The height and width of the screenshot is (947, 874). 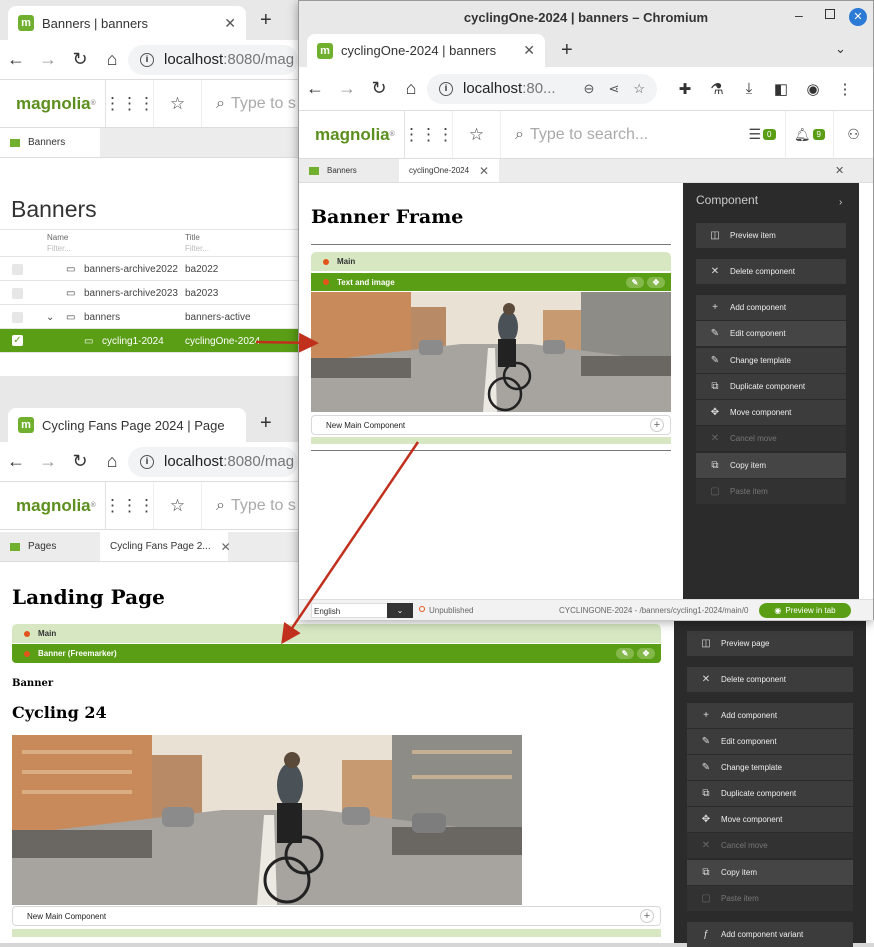 I want to click on action-preview-page: ◫ Preview page, so click(x=770, y=643).